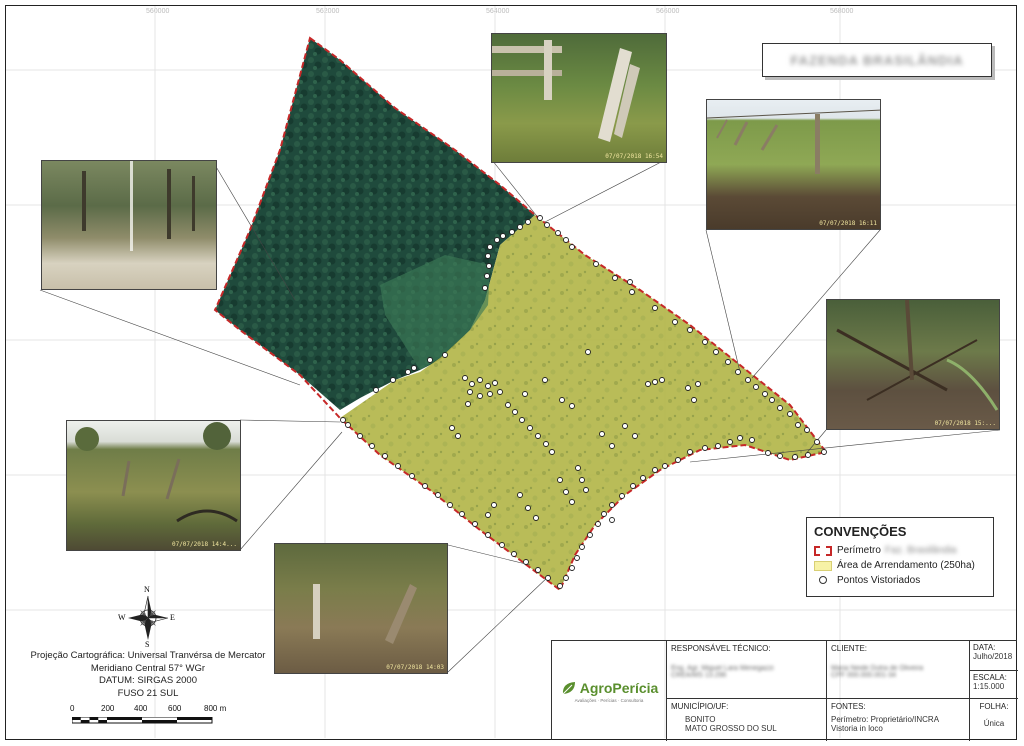 This screenshot has width=1024, height=746. Describe the element at coordinates (860, 531) in the screenshot. I see `legend-title: CONVENÇÕES` at that location.